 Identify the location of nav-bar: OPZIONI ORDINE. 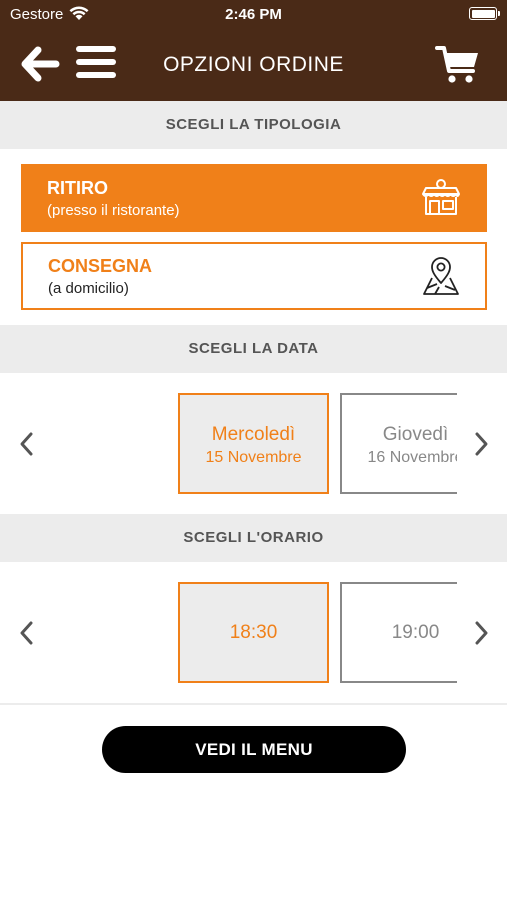
(253, 64).